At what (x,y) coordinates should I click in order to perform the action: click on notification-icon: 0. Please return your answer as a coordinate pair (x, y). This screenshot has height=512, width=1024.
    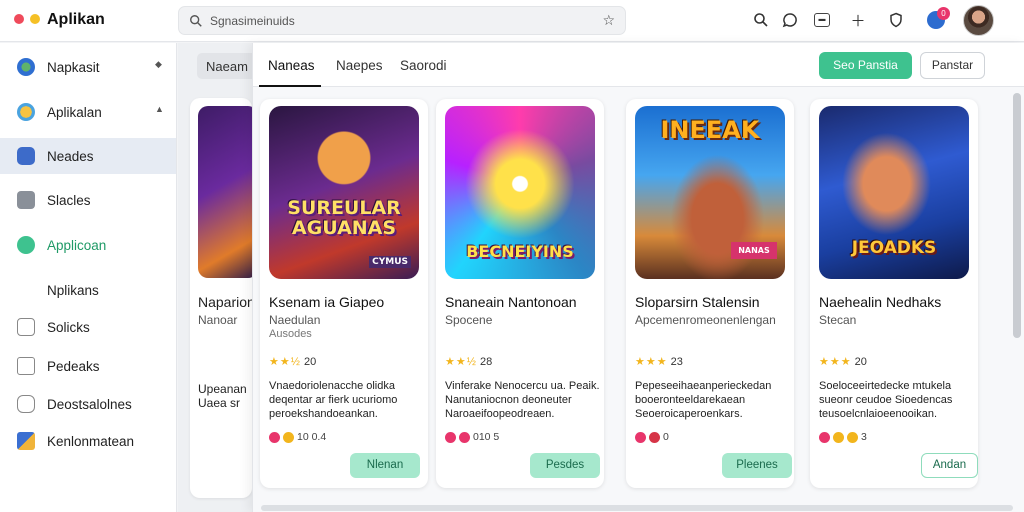
    Looking at the image, I should click on (938, 18).